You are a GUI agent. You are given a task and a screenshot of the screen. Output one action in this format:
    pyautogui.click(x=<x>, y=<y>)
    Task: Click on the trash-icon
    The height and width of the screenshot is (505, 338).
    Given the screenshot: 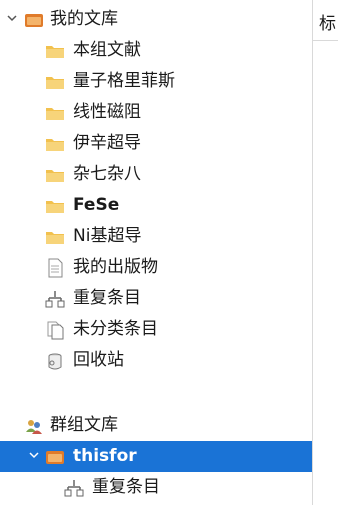 What is the action you would take?
    pyautogui.click(x=55, y=361)
    